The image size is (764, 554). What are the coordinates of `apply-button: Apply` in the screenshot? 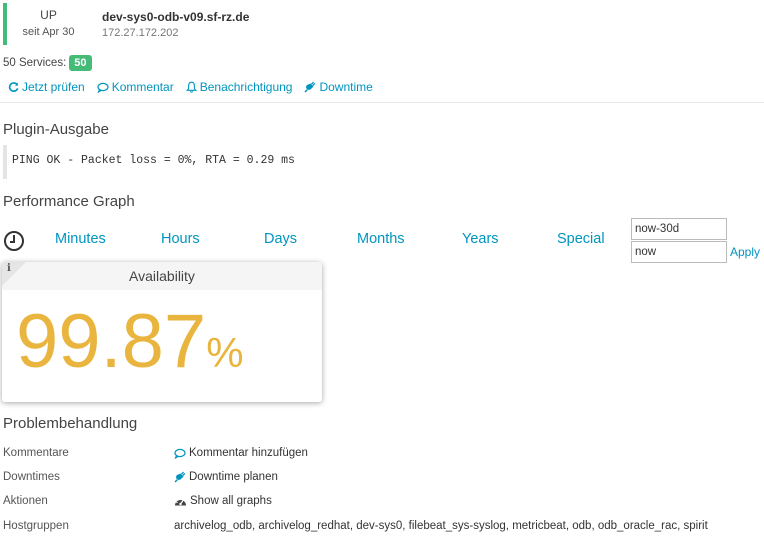 It's located at (745, 252).